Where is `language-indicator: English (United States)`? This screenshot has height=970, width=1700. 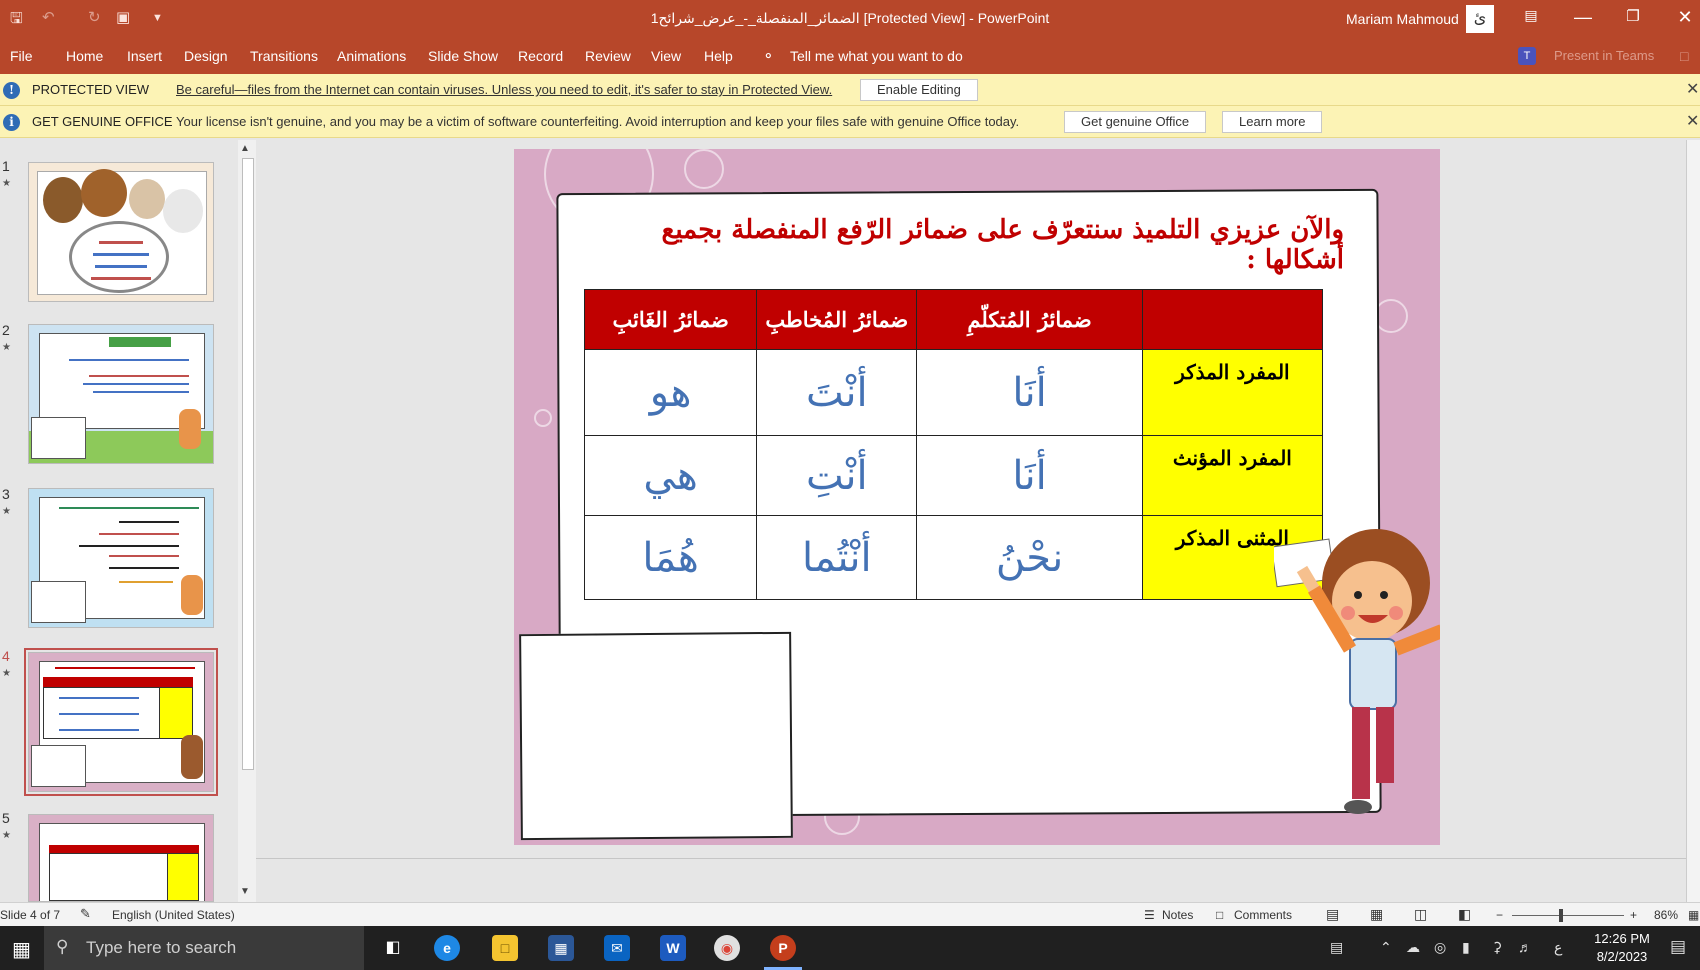 language-indicator: English (United States) is located at coordinates (173, 915).